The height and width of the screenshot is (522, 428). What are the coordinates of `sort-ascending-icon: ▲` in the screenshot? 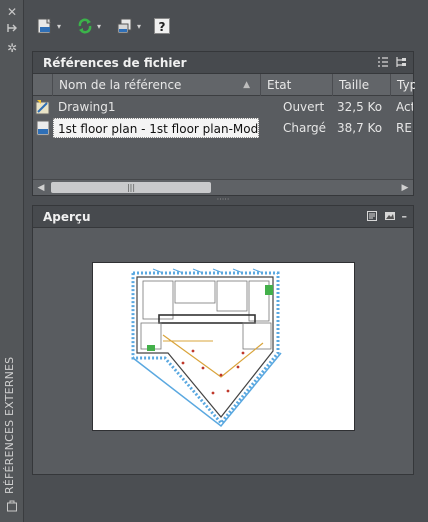 It's located at (246, 85).